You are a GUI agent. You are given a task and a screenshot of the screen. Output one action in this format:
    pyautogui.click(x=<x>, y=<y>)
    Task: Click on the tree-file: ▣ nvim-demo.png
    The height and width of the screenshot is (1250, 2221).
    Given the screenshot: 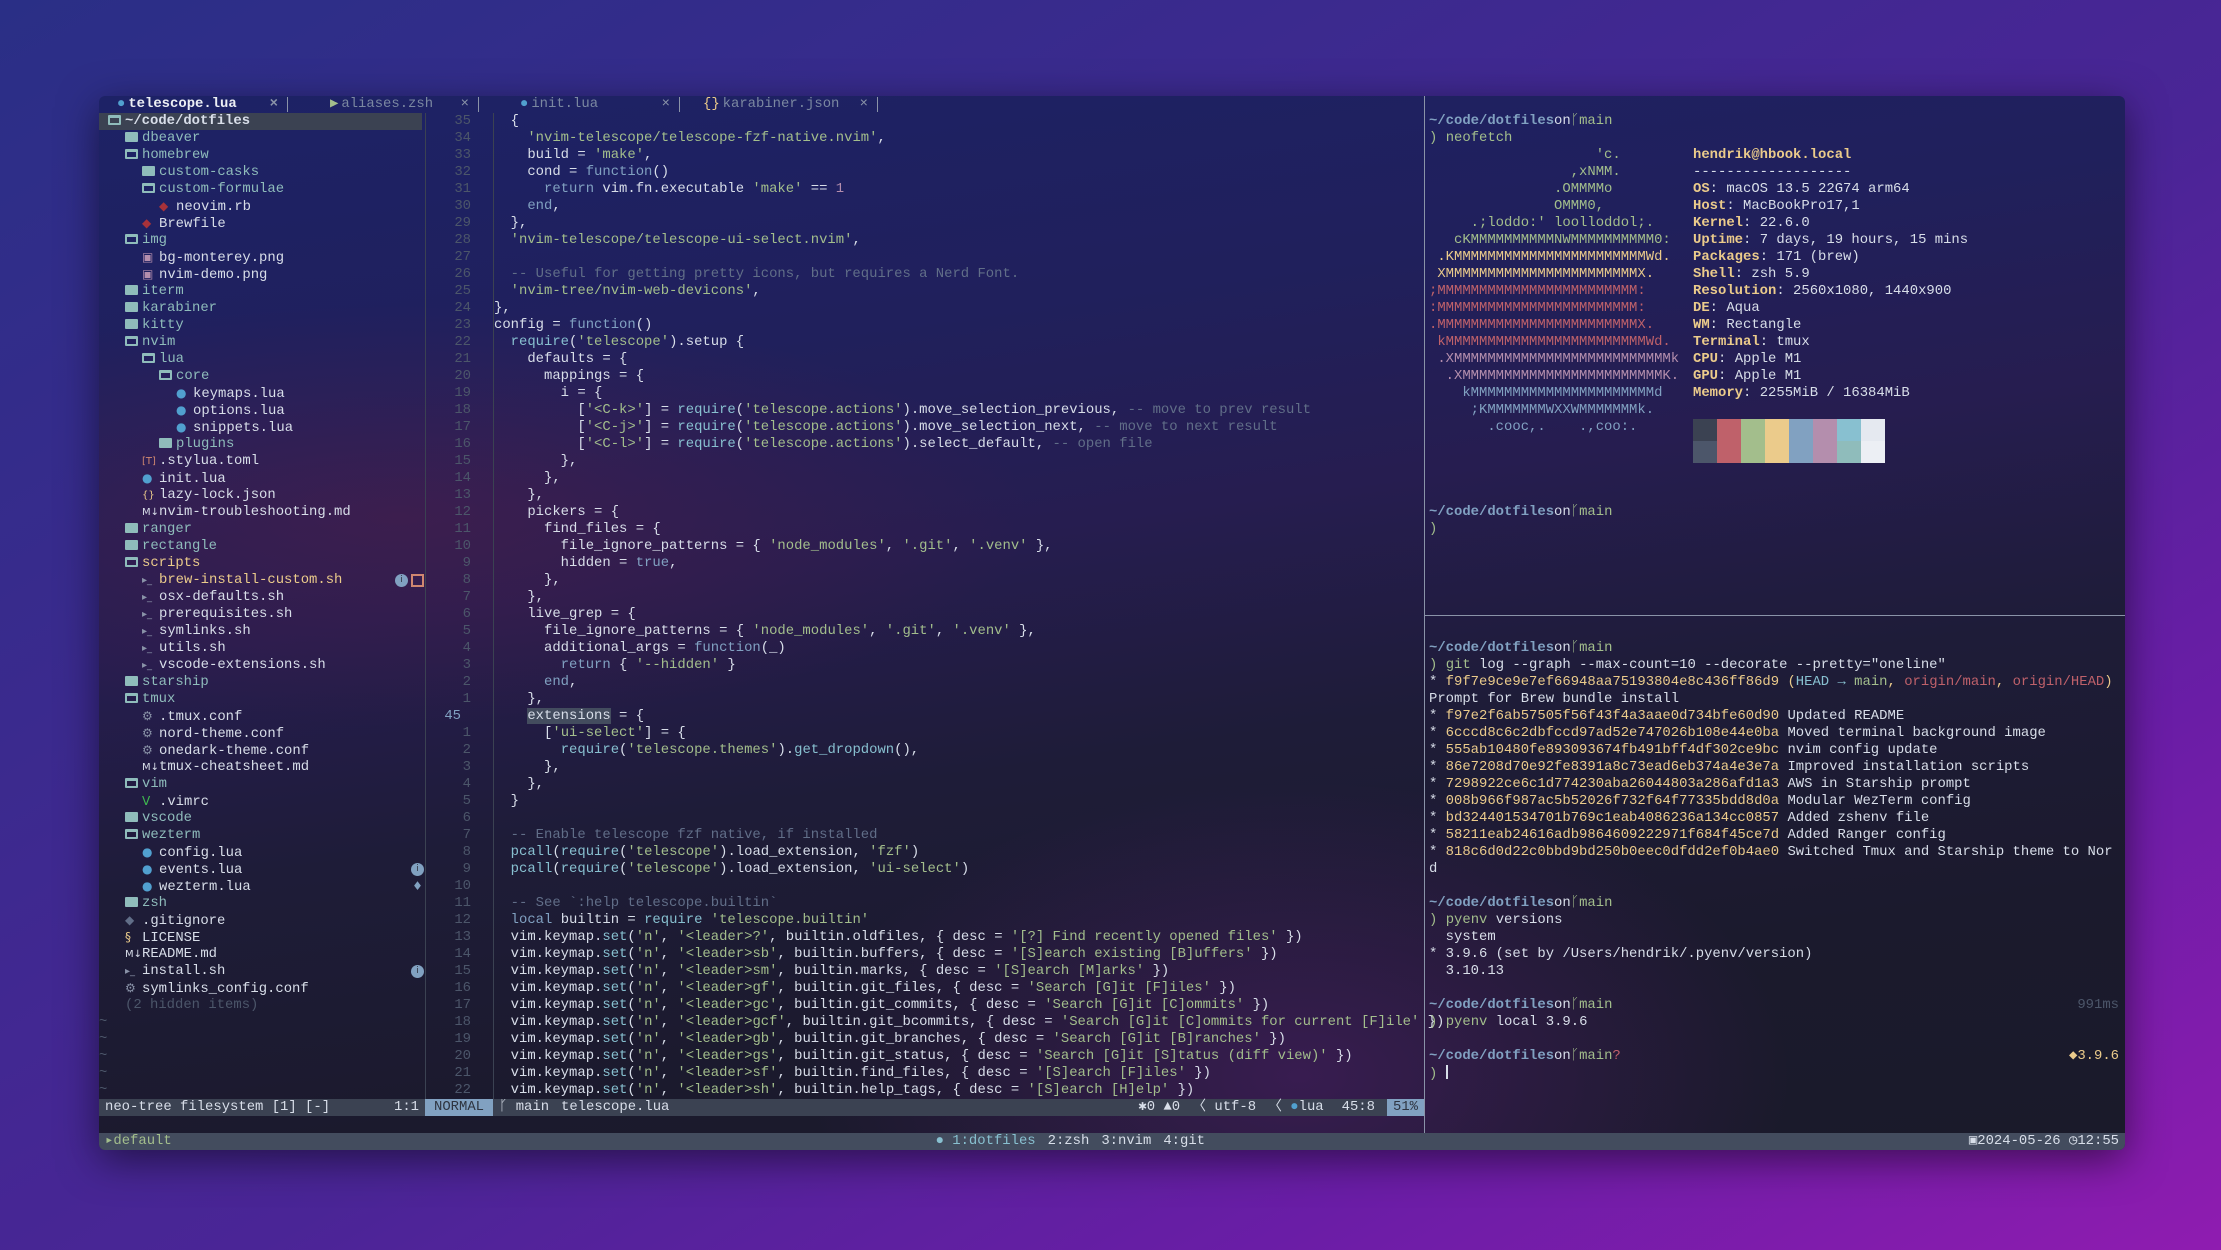 What is the action you would take?
    pyautogui.click(x=260, y=274)
    